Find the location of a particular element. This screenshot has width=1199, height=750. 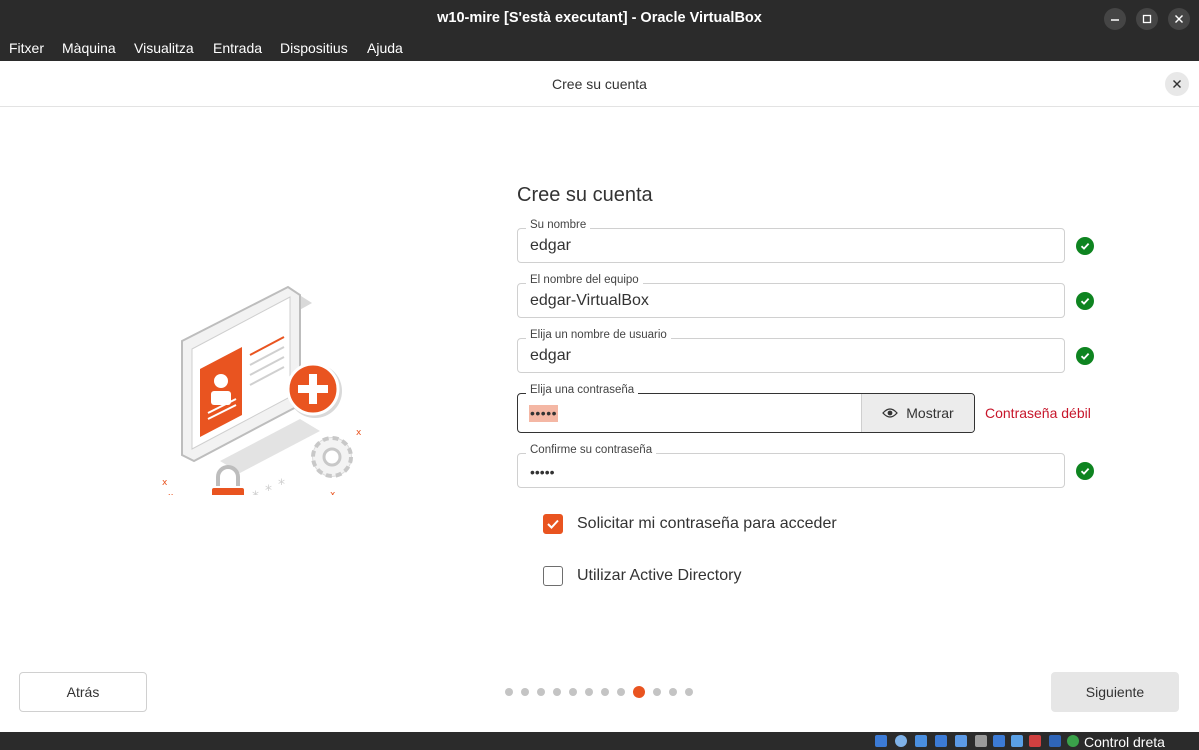

menu-machine: Màquina is located at coordinates (89, 48).